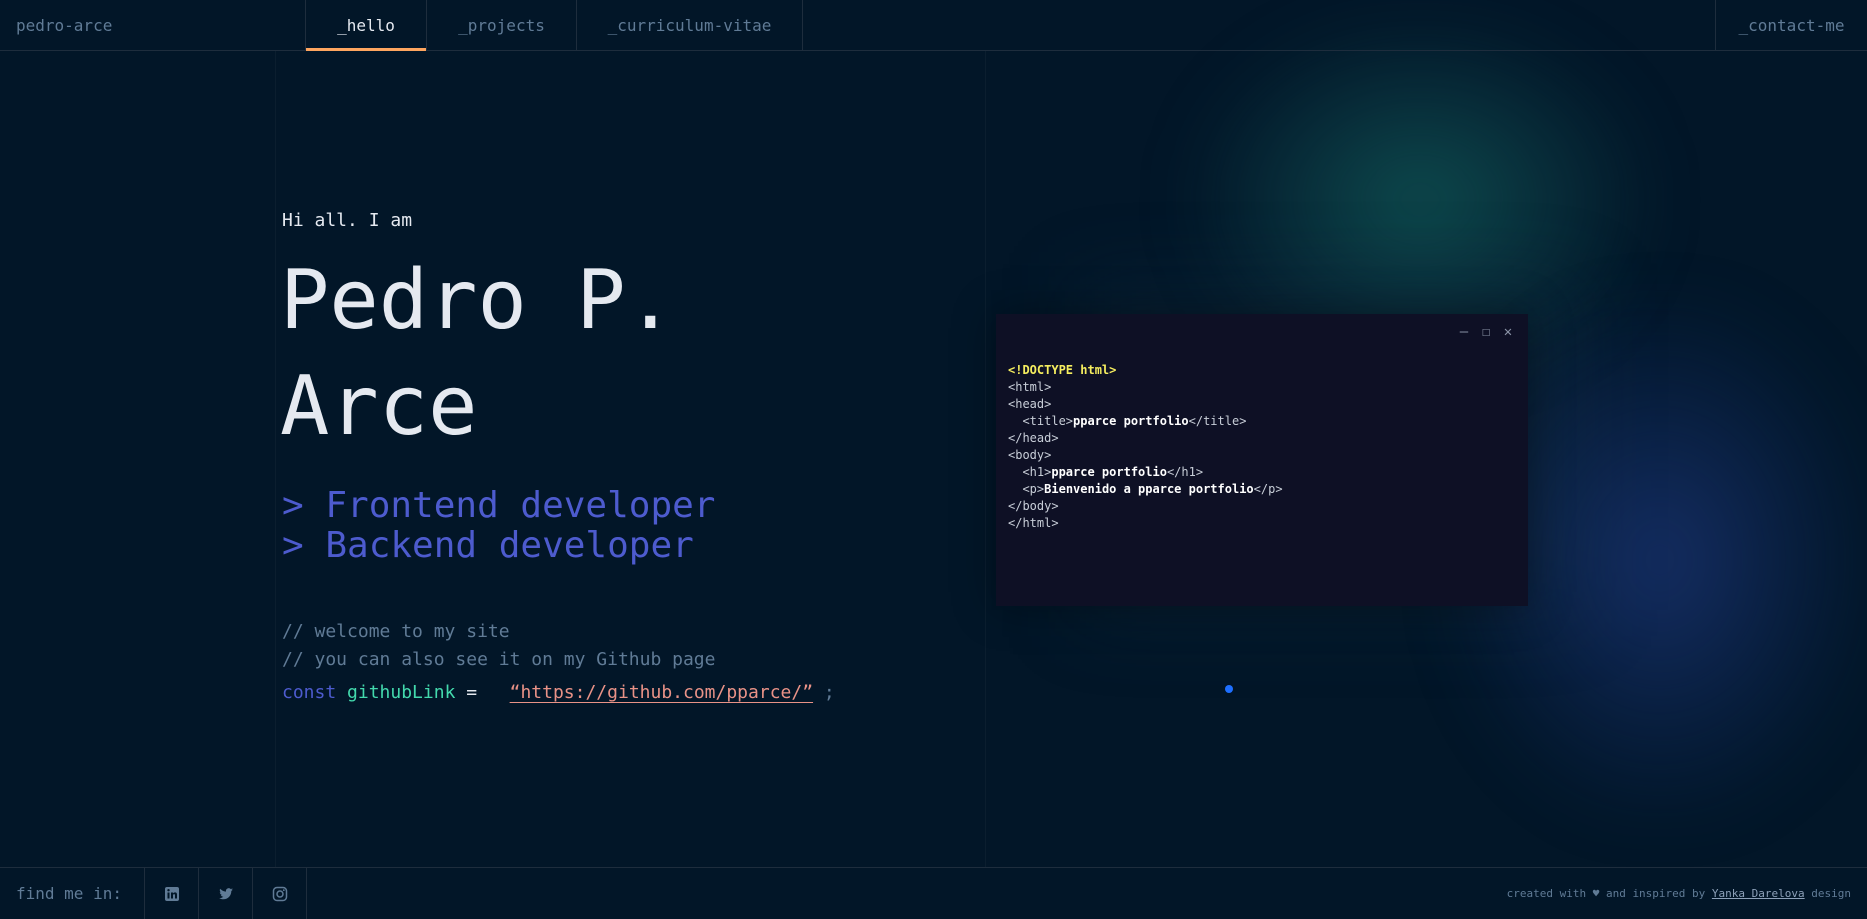 The width and height of the screenshot is (1867, 919). I want to click on maximize-icon: ☐, so click(1486, 332).